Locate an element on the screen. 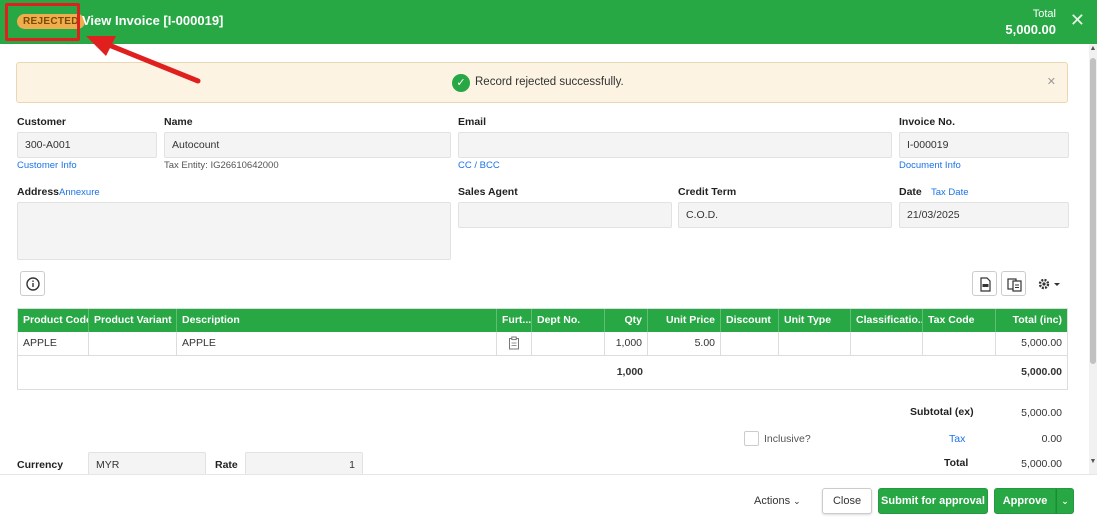  cell-qty: 1,000 is located at coordinates (626, 343).